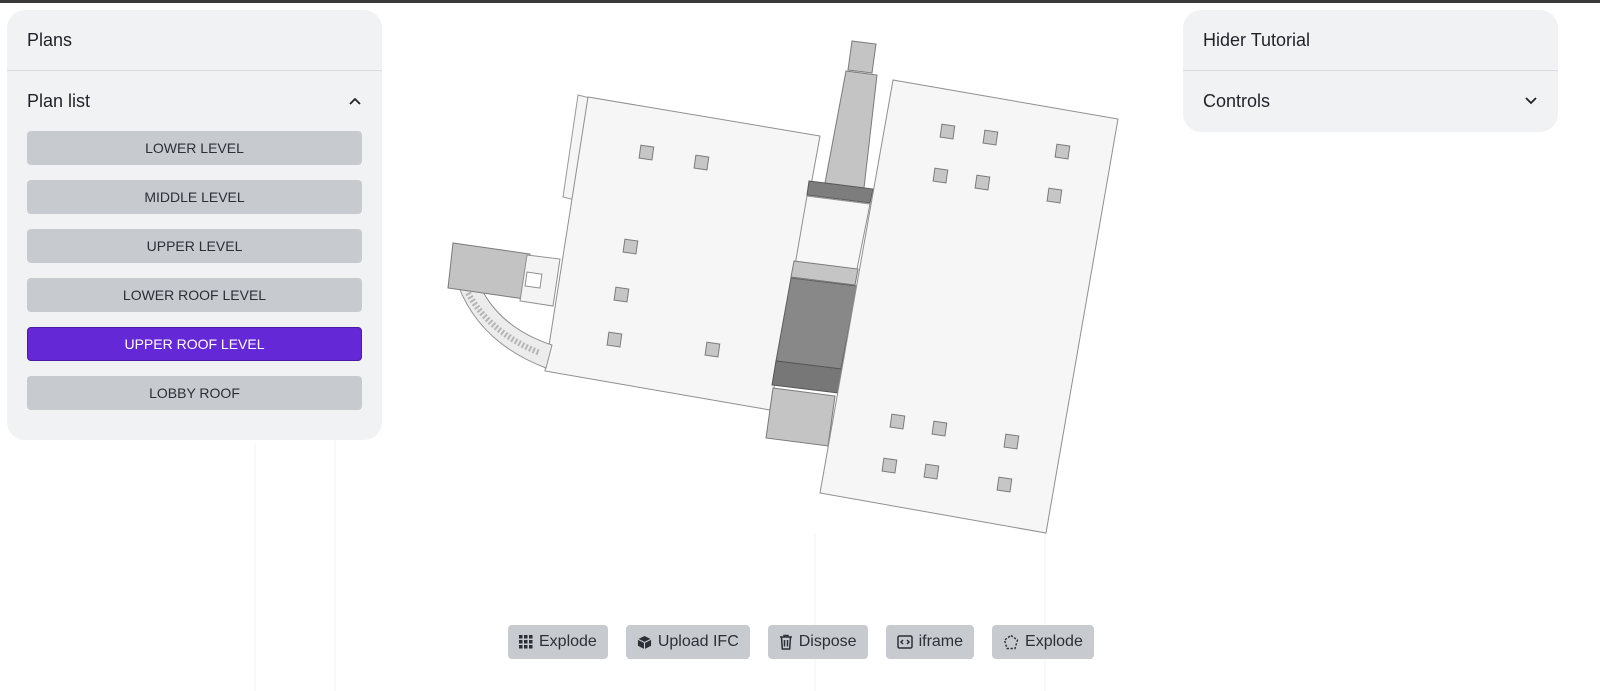 The height and width of the screenshot is (691, 1600). Describe the element at coordinates (194, 148) in the screenshot. I see `plan-button-lower-level: LOWER LEVEL` at that location.